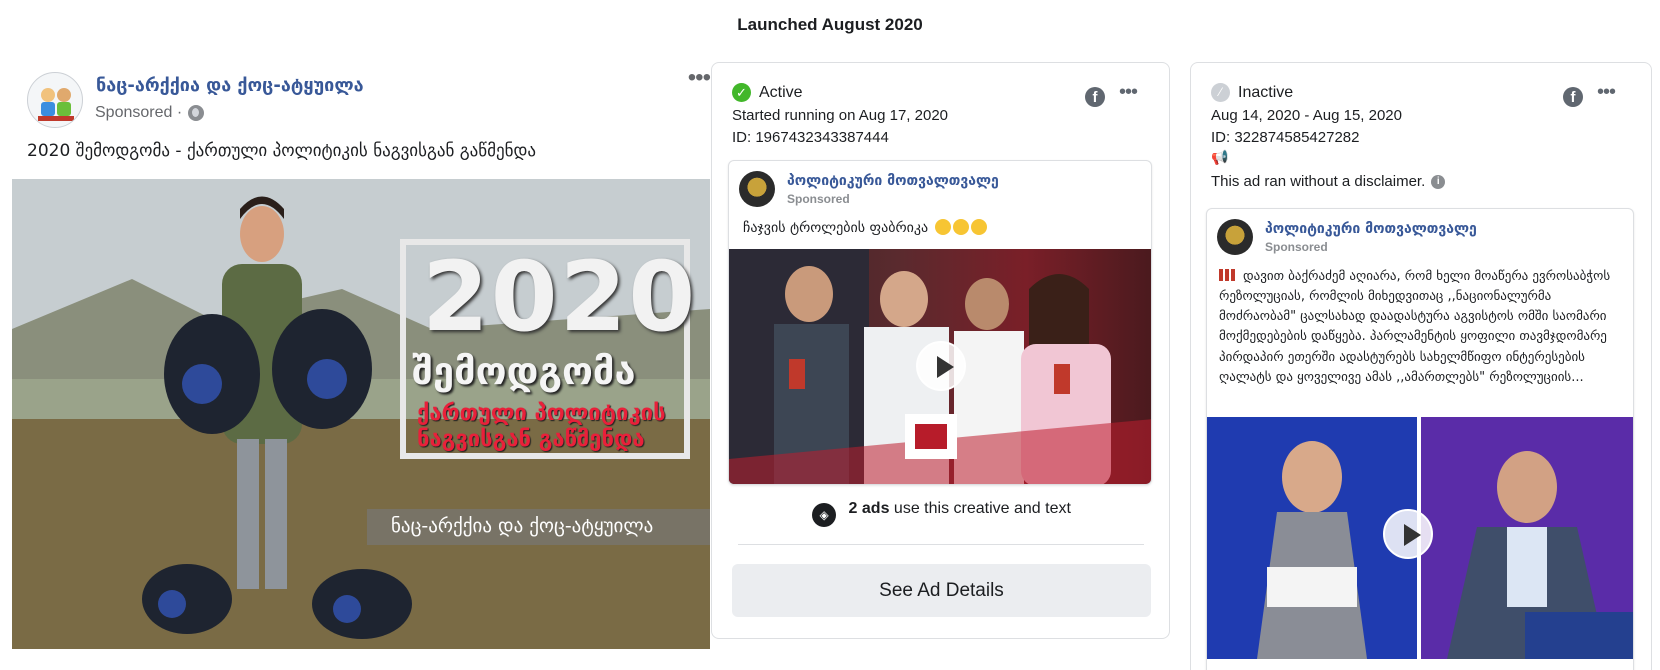 This screenshot has width=1660, height=670. I want to click on status-row: ⁄ Inactive, so click(1252, 92).